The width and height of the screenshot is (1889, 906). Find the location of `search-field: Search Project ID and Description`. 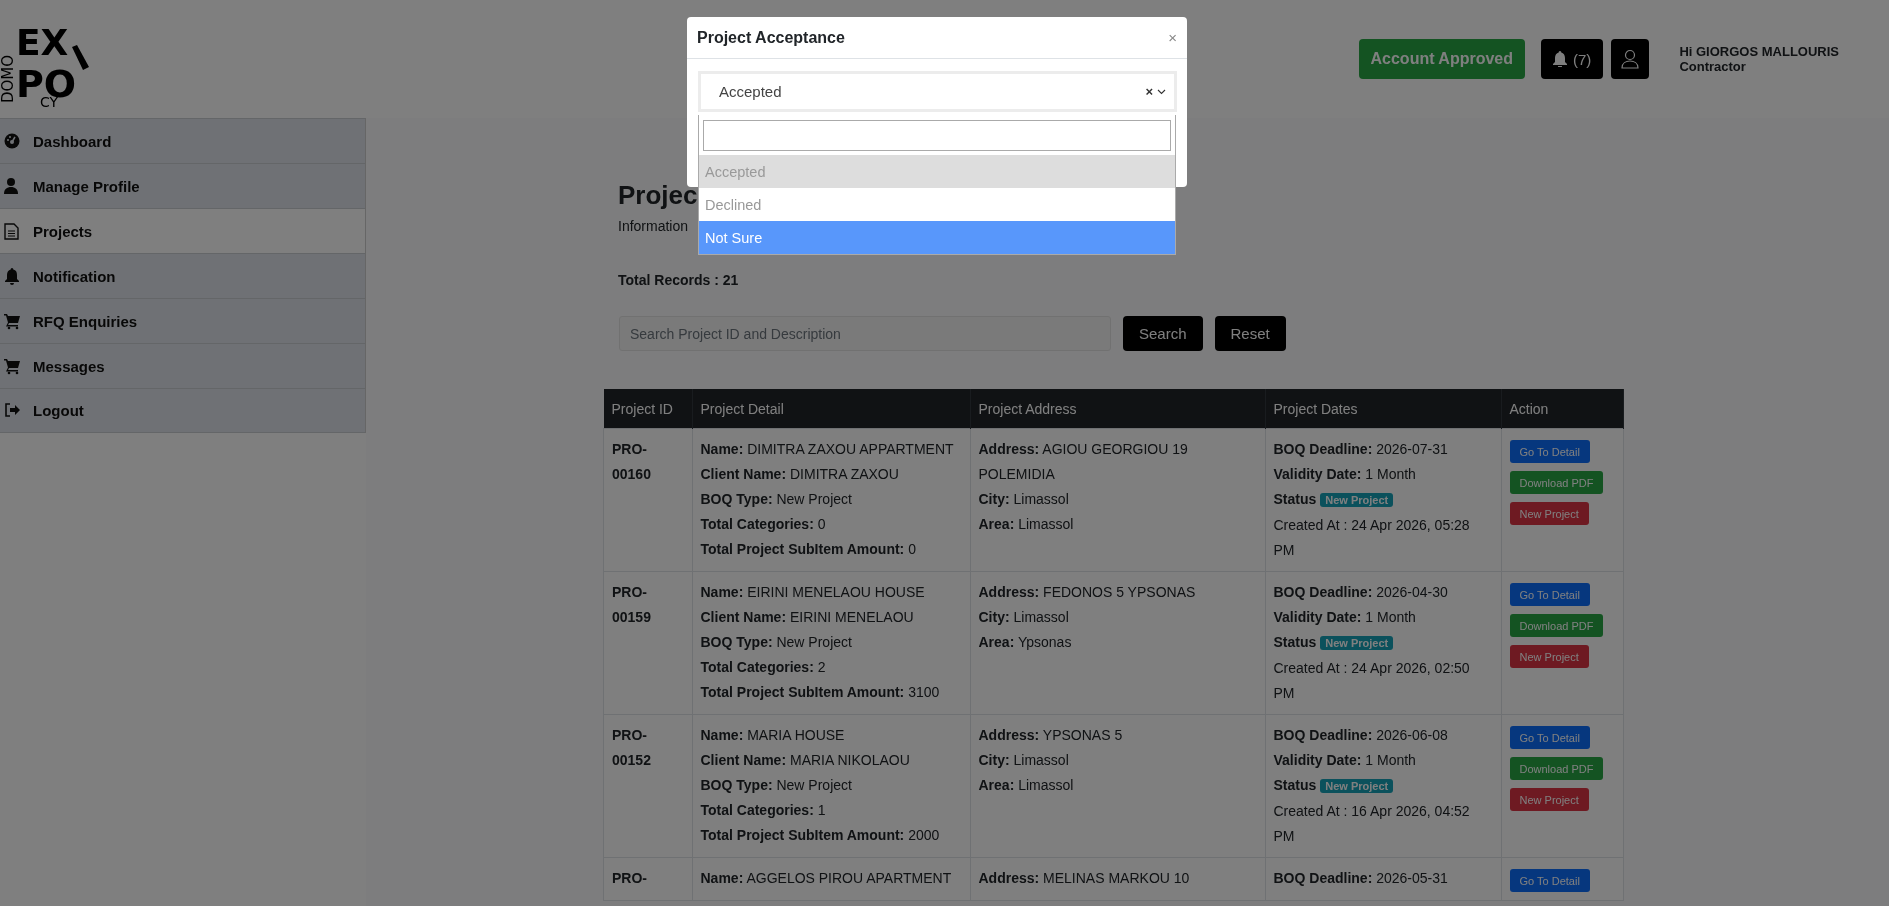

search-field: Search Project ID and Description is located at coordinates (865, 333).